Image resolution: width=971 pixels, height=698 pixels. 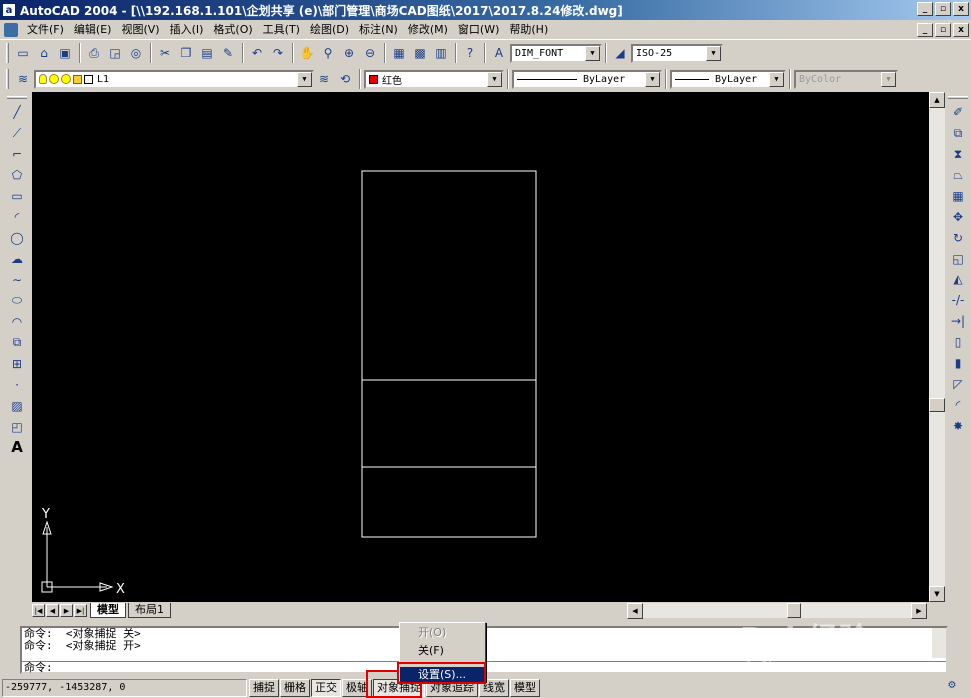 What do you see at coordinates (378, 30) in the screenshot?
I see `menu-dimension: 标注(N)` at bounding box center [378, 30].